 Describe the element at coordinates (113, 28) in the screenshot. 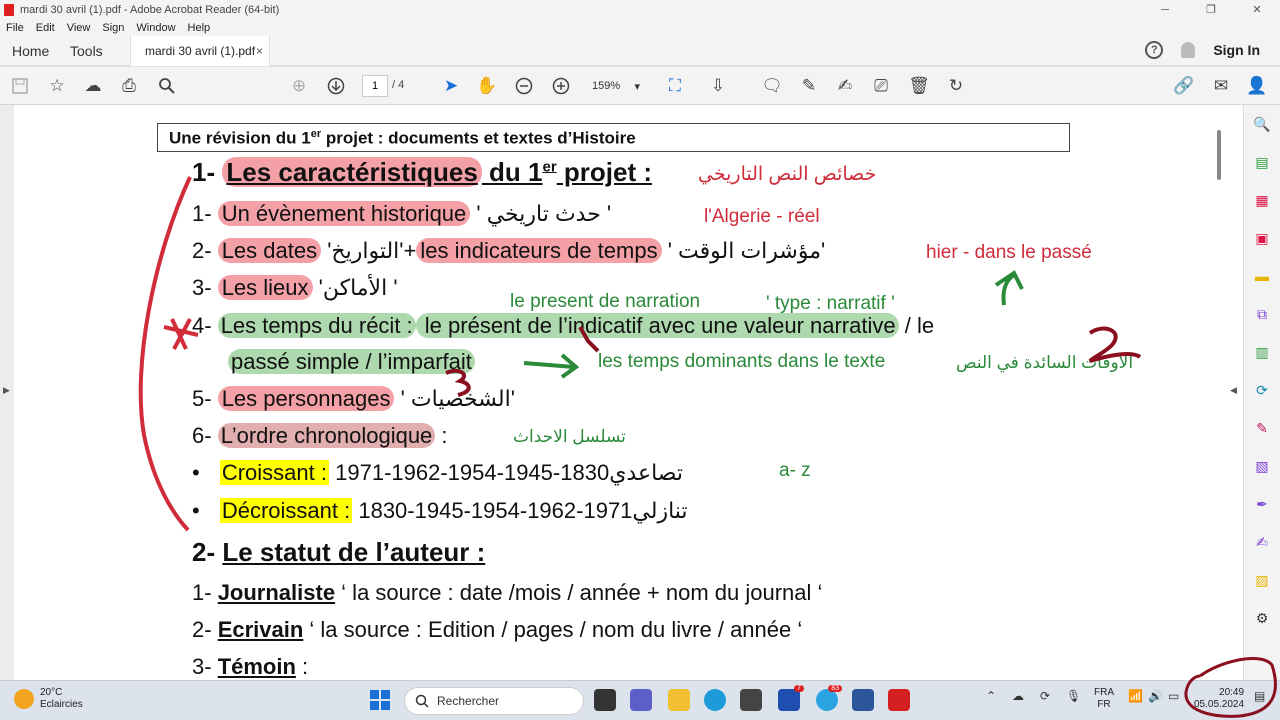

I see `menu-sign: Sign` at that location.